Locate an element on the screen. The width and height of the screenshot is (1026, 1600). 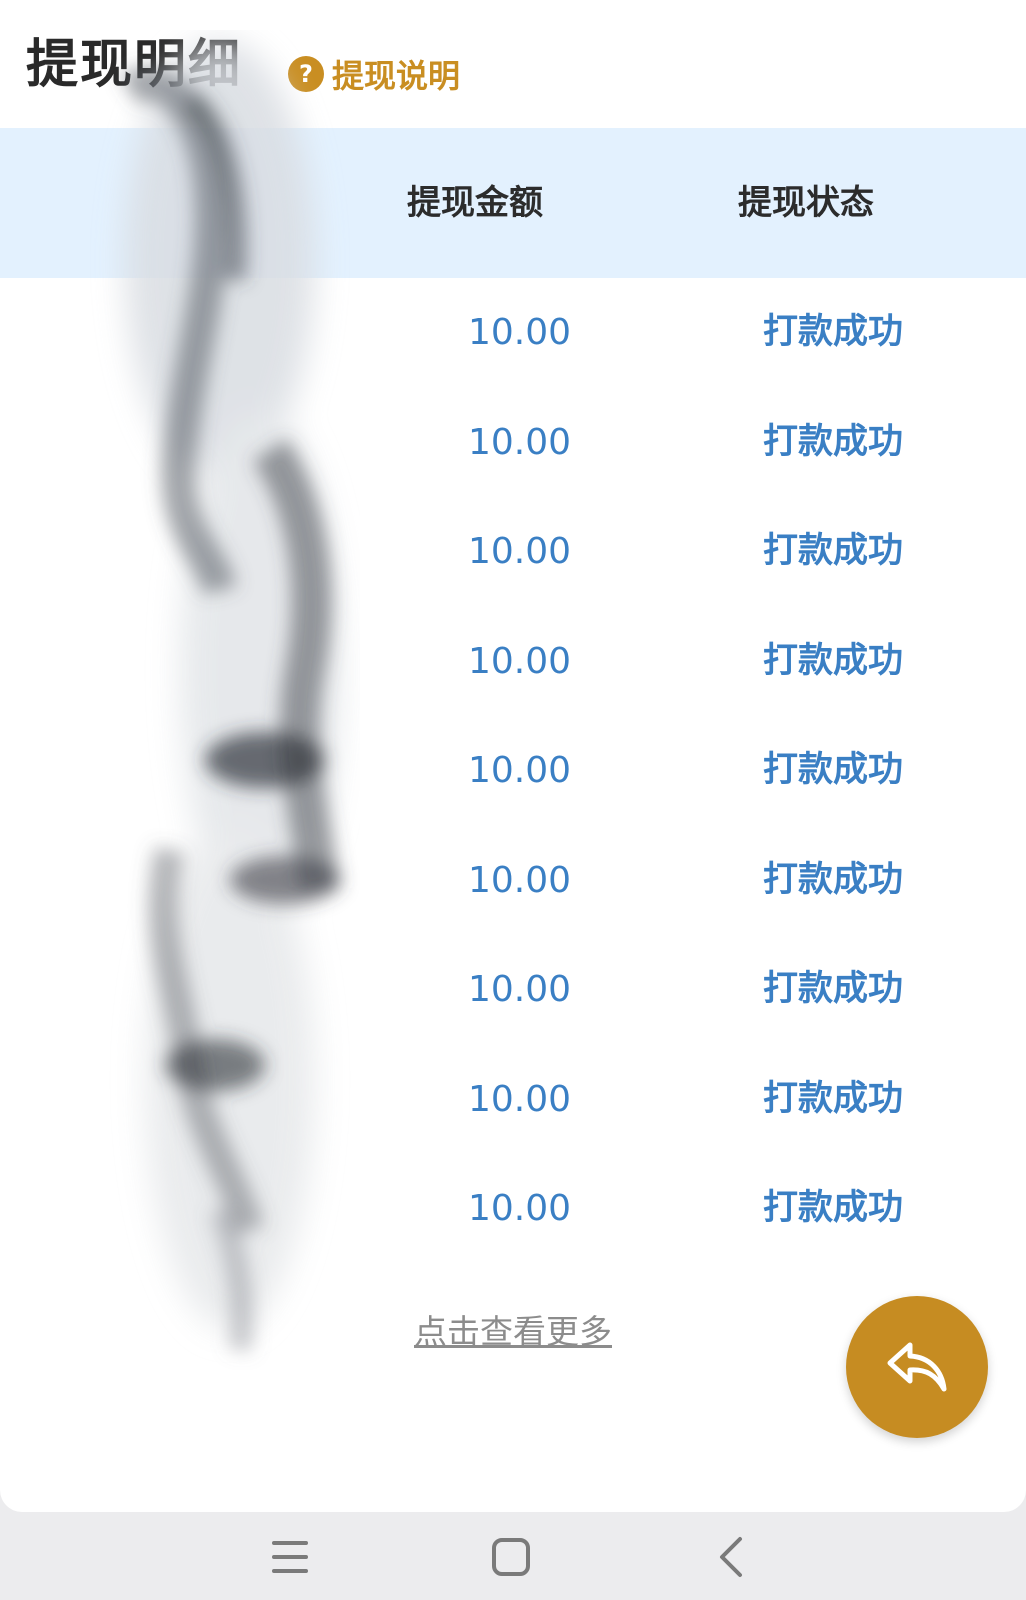
withdrawal-help-label: 提现说明 is located at coordinates (396, 76).